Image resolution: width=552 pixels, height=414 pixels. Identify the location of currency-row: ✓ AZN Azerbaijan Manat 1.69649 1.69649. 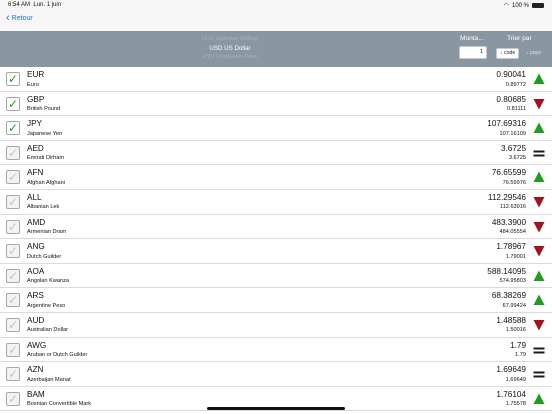
(276, 374).